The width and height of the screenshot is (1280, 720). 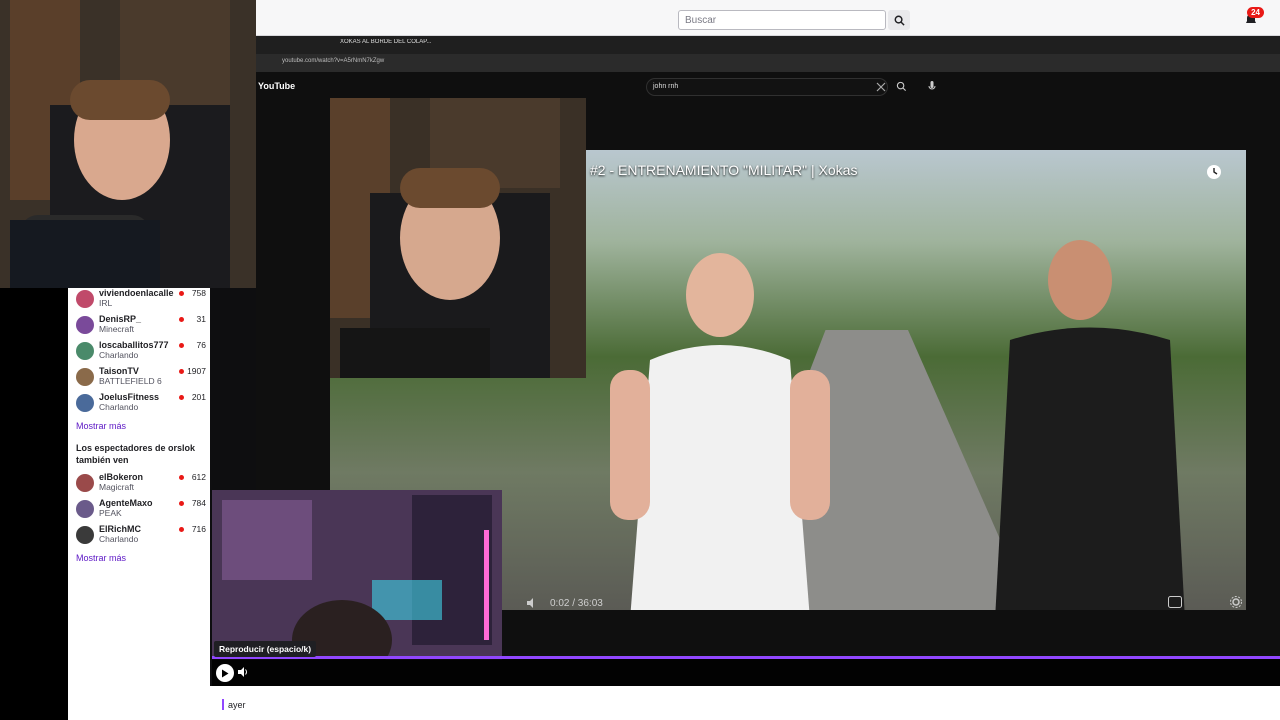 I want to click on date-label: ayer, so click(x=237, y=705).